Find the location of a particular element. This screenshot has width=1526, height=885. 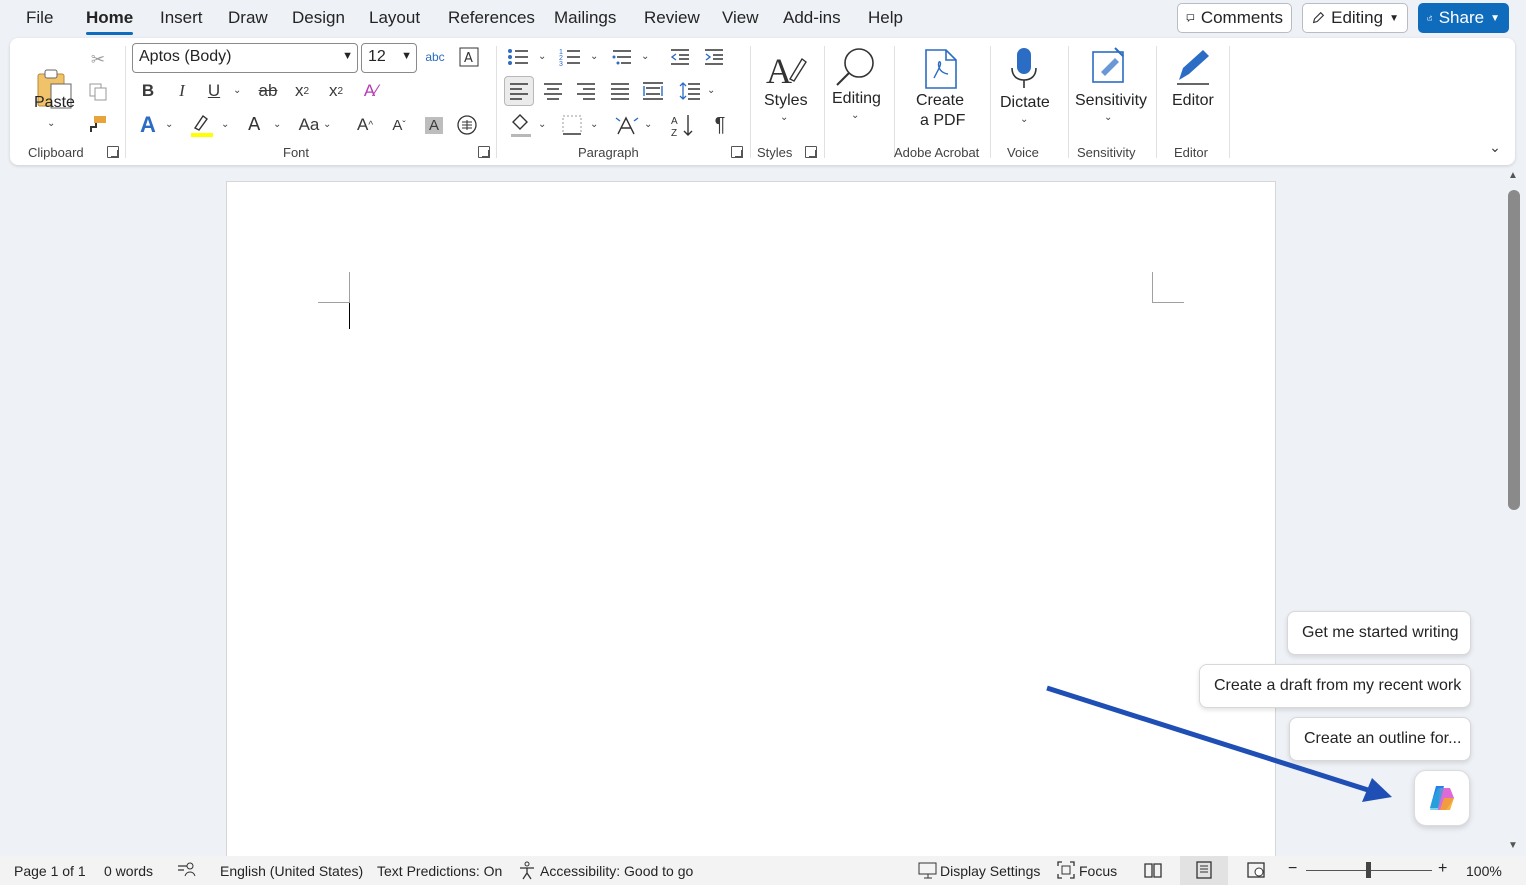

italic-icon: I is located at coordinates (182, 91).